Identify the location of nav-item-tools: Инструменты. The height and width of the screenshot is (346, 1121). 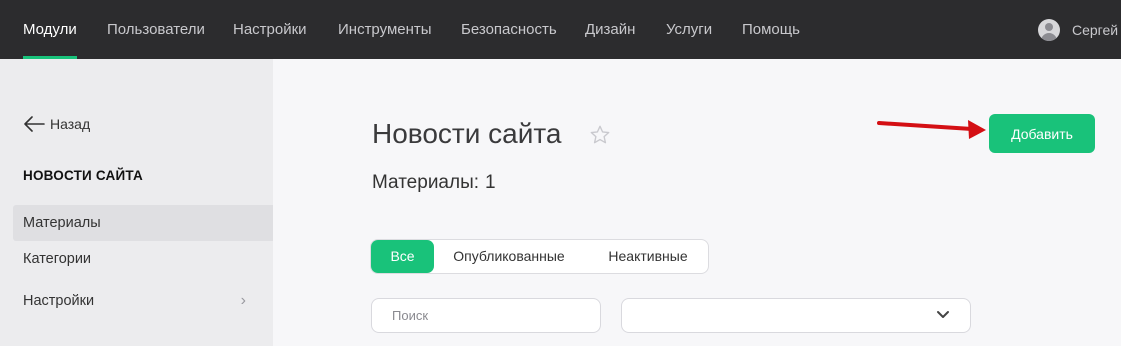
(385, 29).